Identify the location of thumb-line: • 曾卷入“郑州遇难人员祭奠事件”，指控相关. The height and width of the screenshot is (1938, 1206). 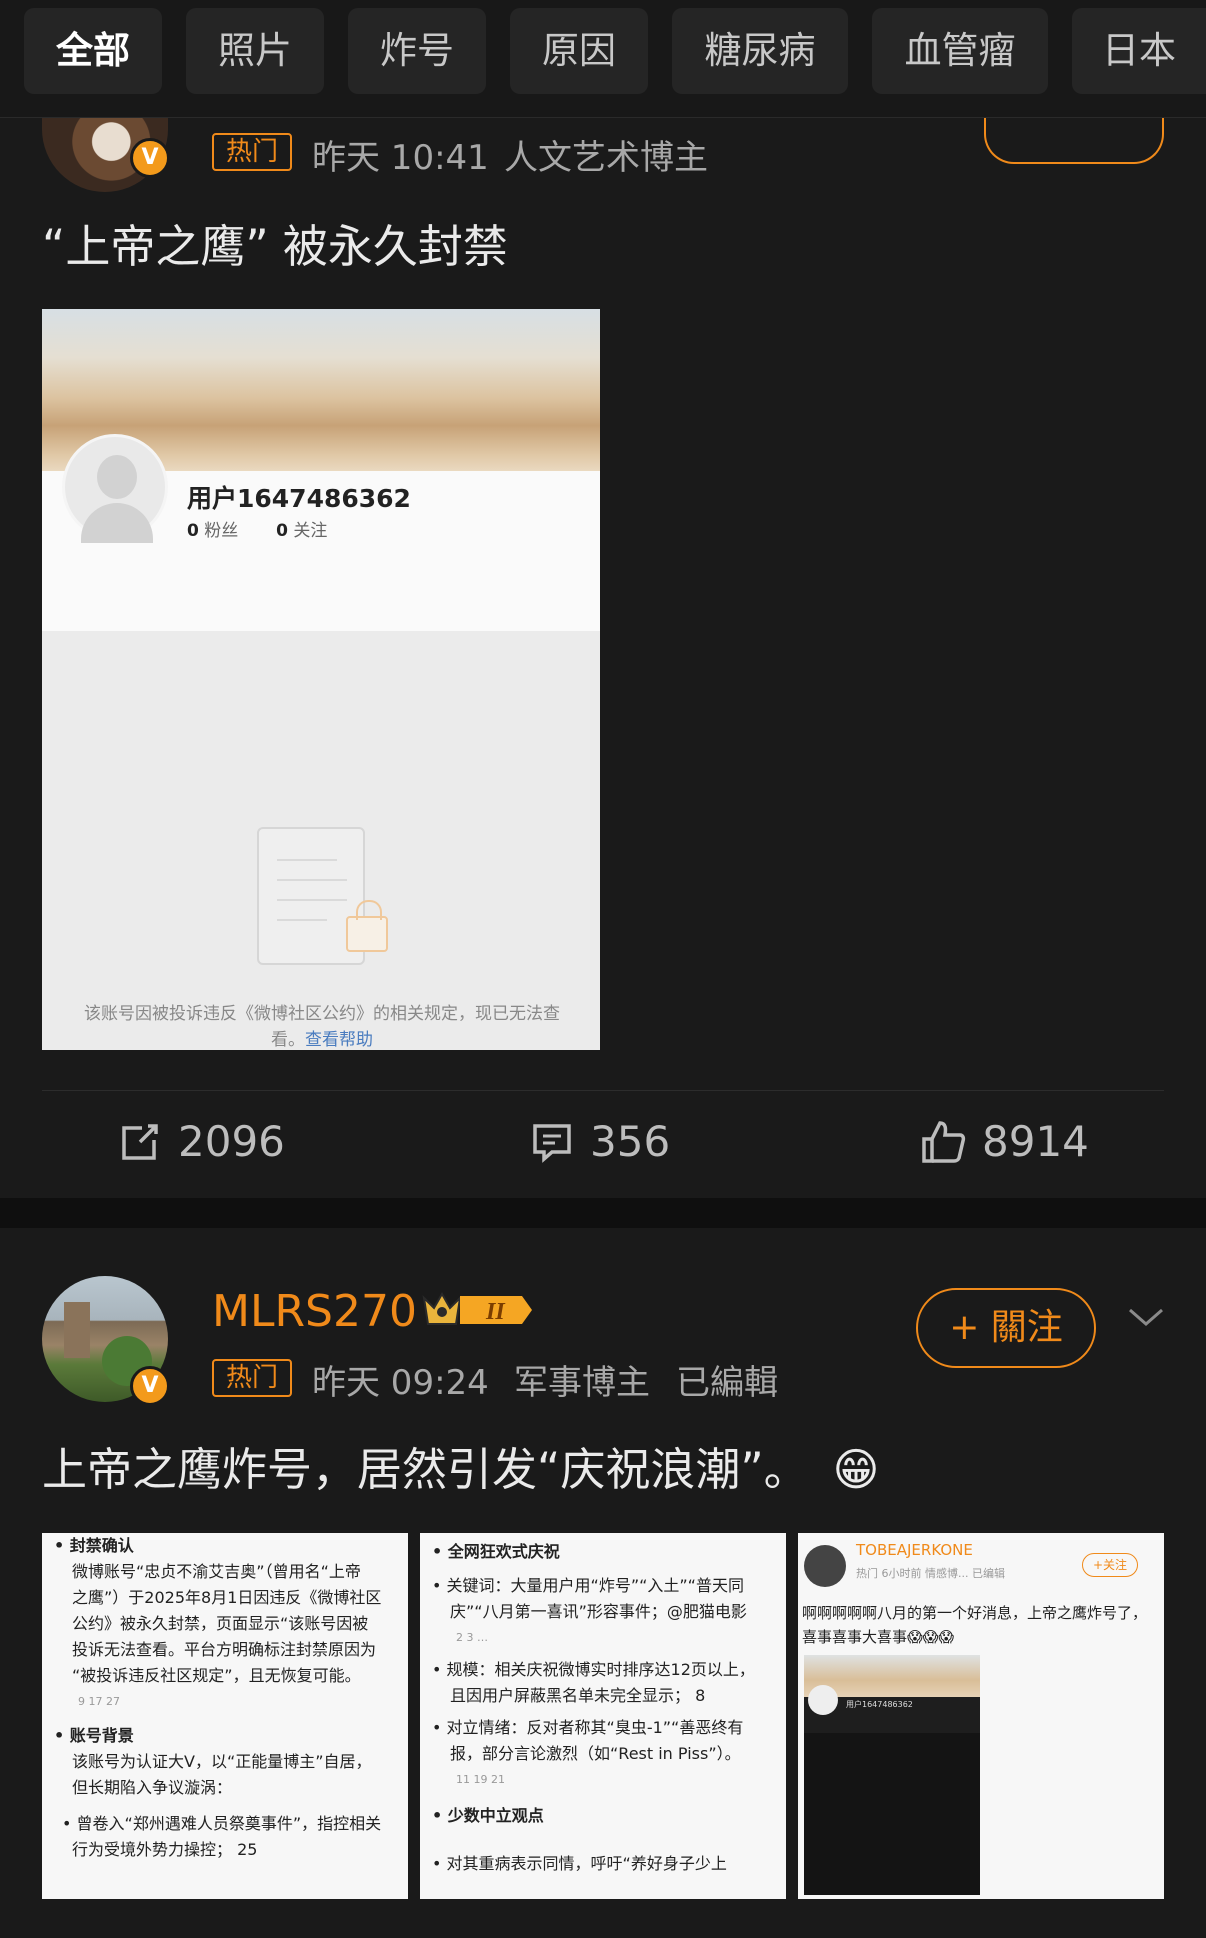
(222, 1823).